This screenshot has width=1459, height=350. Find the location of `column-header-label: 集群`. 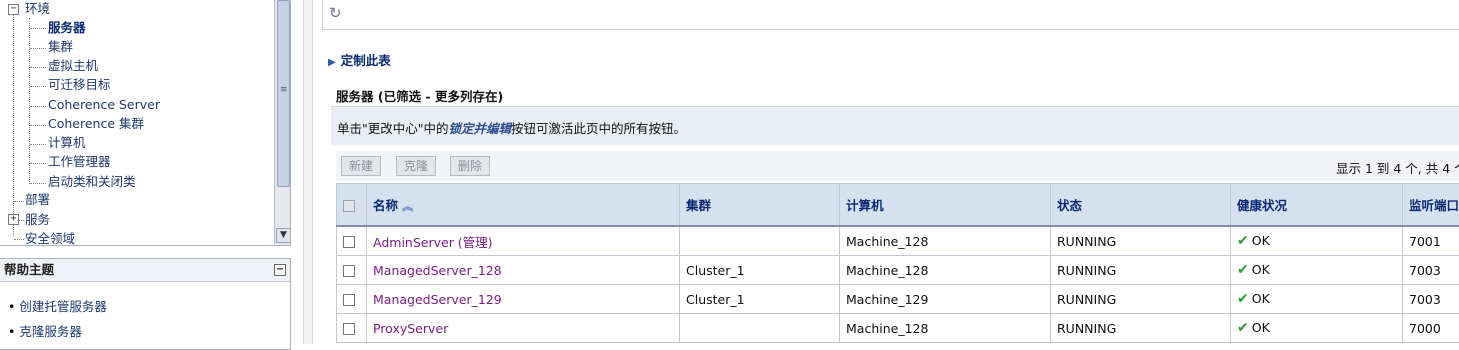

column-header-label: 集群 is located at coordinates (698, 205).